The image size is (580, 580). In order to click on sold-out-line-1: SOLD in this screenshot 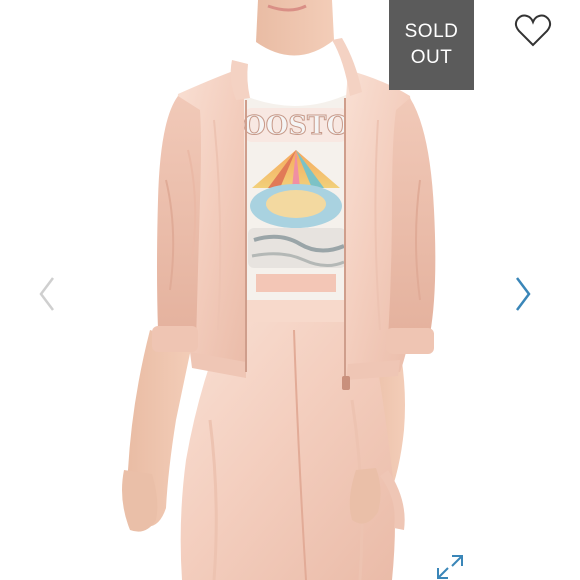, I will do `click(431, 31)`.